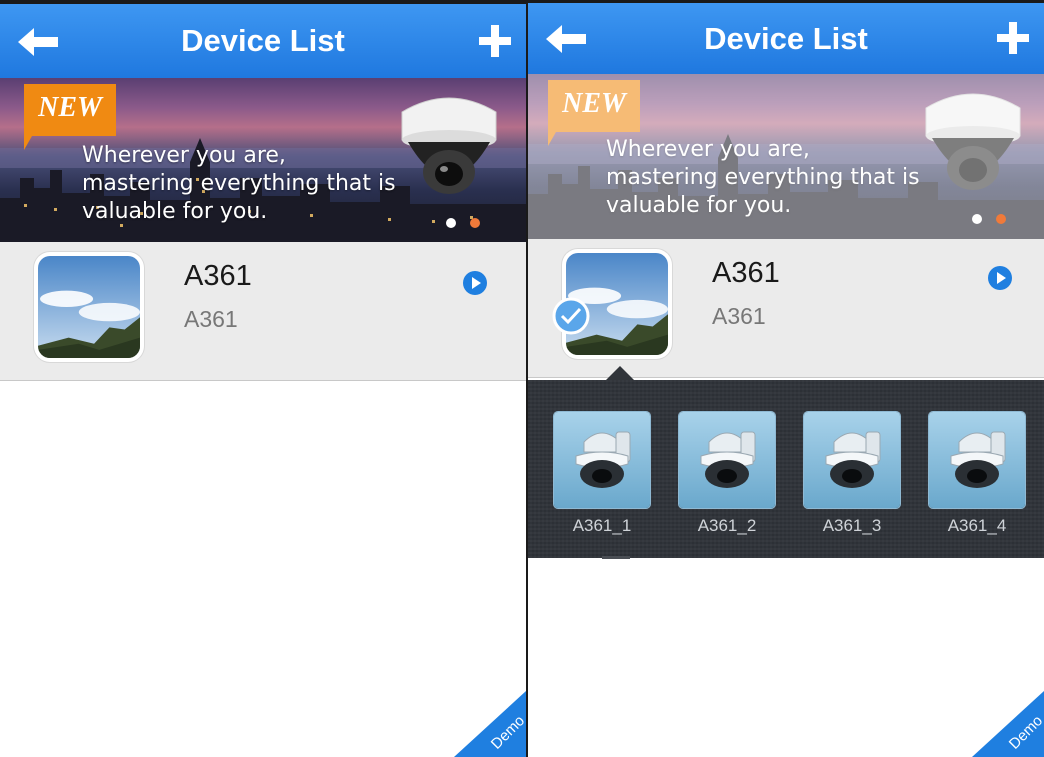  I want to click on camera-channel-4: A361_4, so click(979, 474).